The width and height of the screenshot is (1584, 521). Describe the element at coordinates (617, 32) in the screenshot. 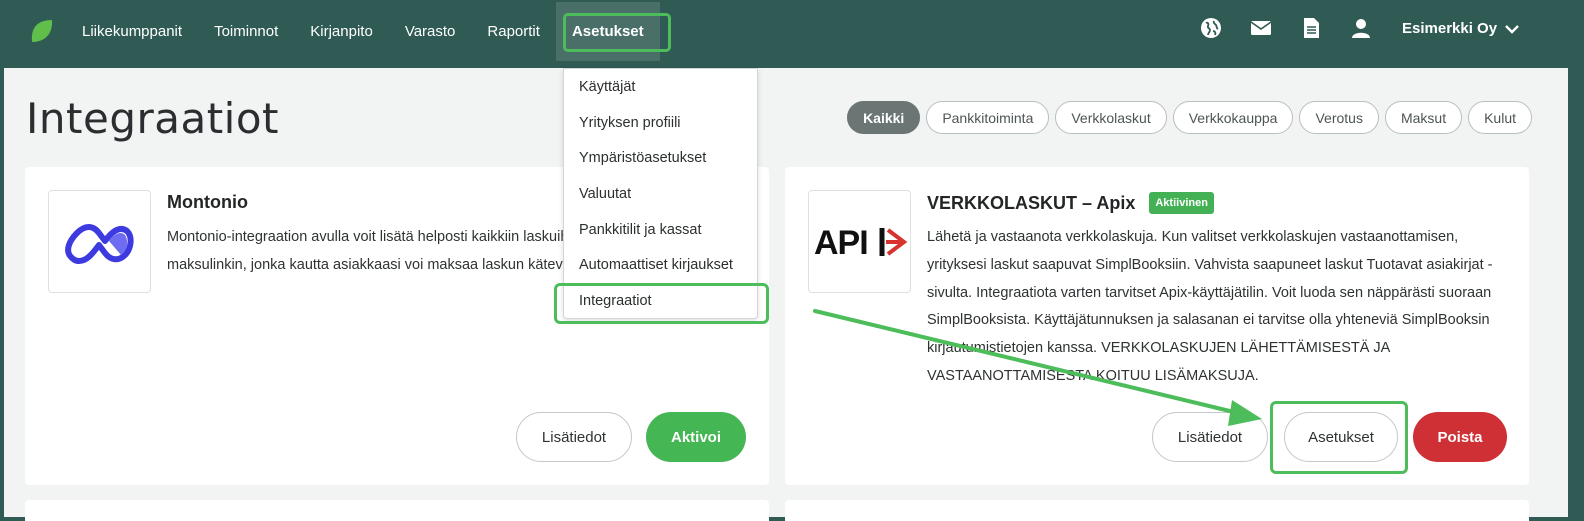

I see `nav-asetukset-highlight` at that location.